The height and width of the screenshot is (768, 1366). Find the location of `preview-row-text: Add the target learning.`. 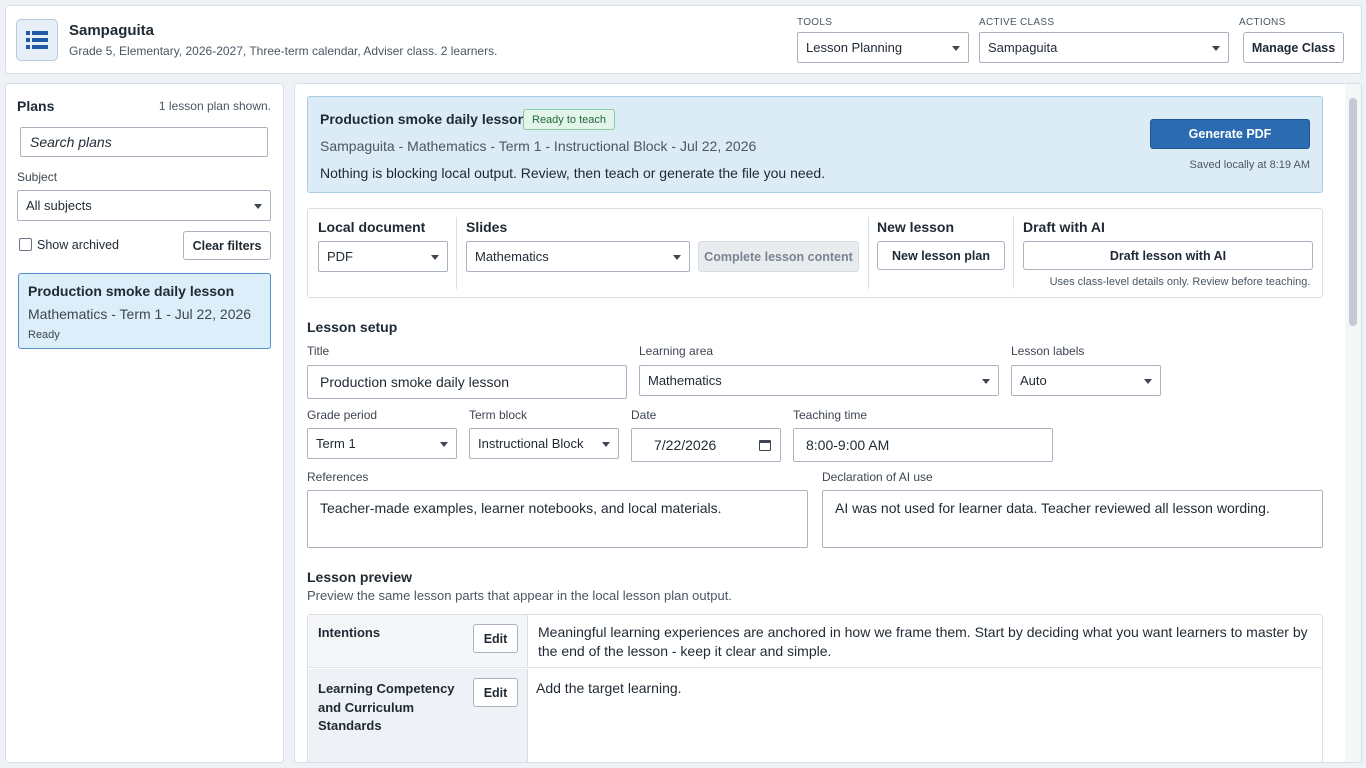

preview-row-text: Add the target learning. is located at coordinates (609, 688).